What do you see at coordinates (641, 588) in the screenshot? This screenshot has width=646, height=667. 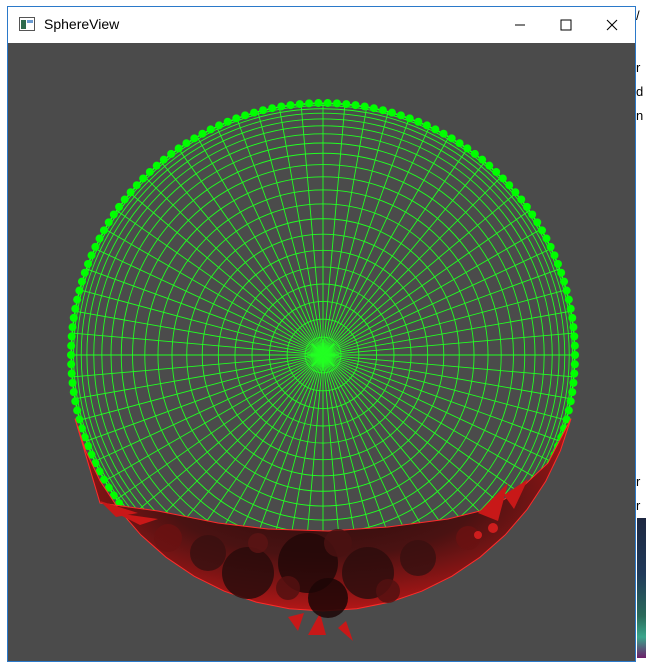 I see `background-thumbnail` at bounding box center [641, 588].